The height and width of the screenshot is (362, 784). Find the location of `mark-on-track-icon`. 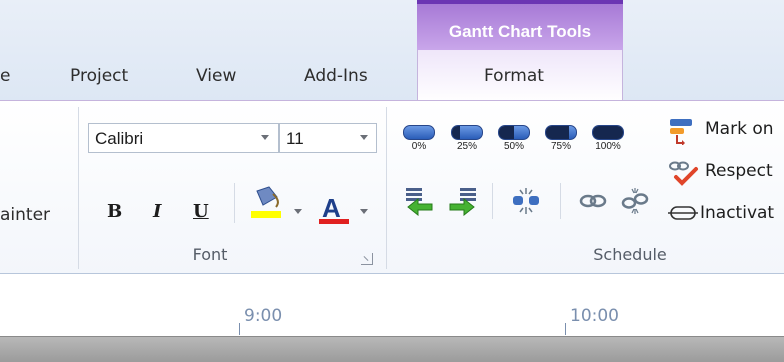

mark-on-track-icon is located at coordinates (681, 132).